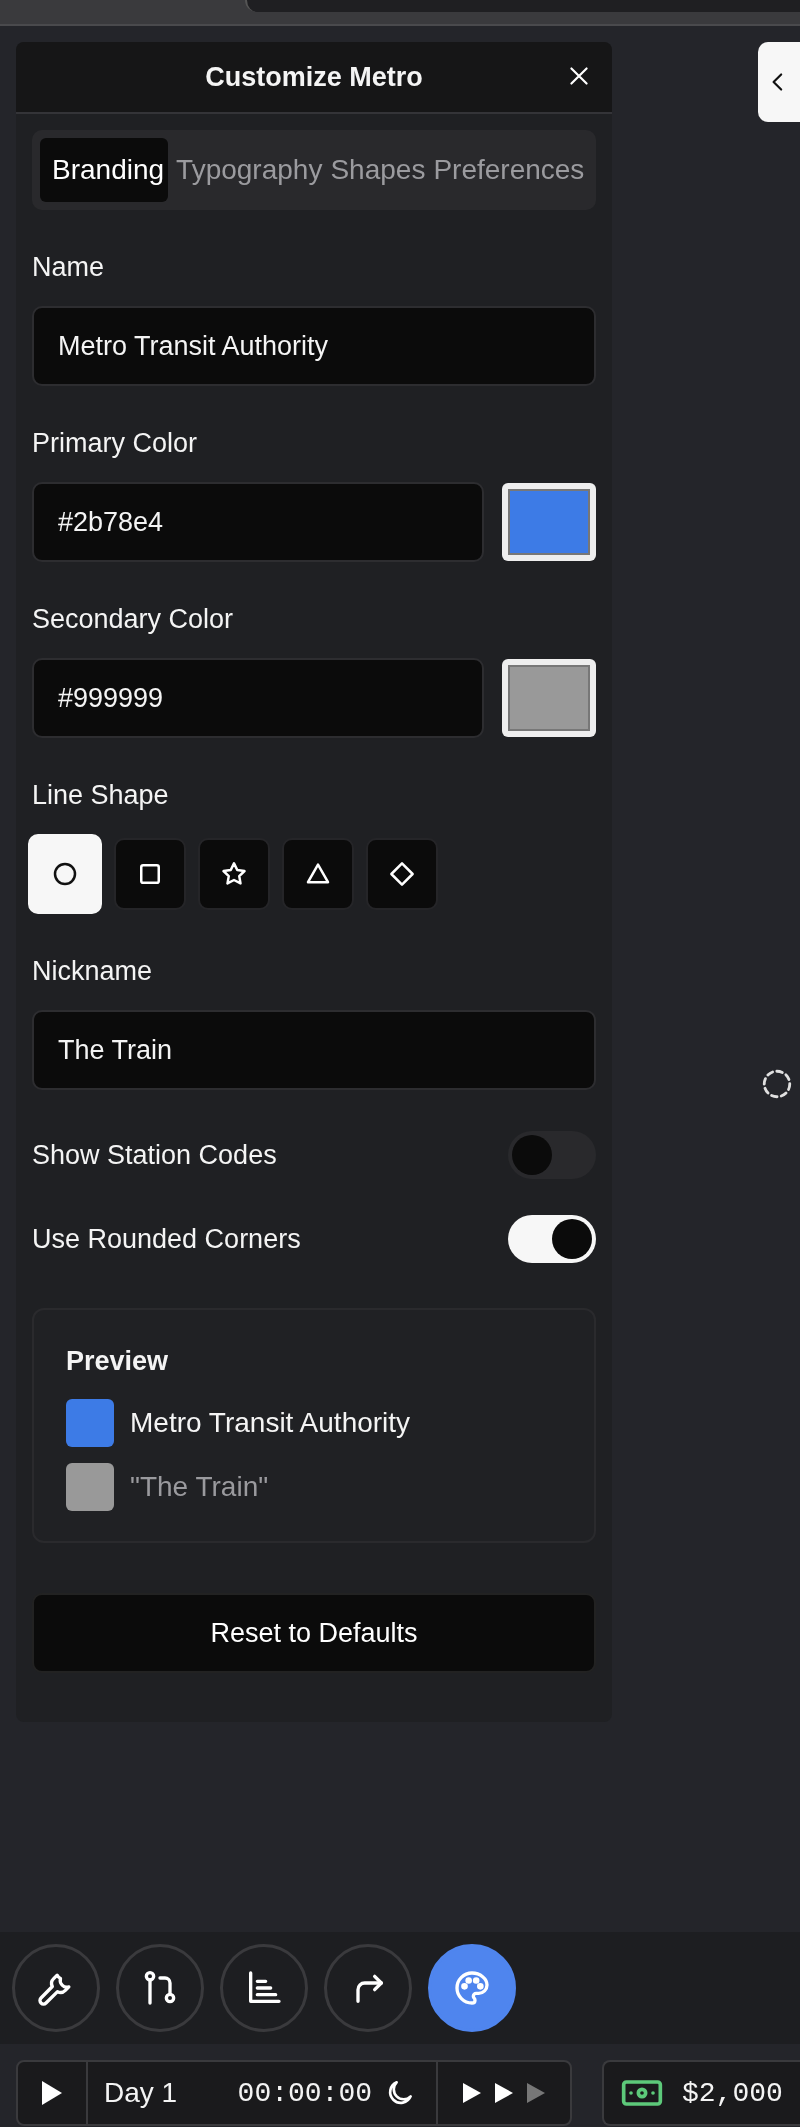 The width and height of the screenshot is (800, 2127). Describe the element at coordinates (314, 346) in the screenshot. I see `name-field: Metro Transit Authority` at that location.